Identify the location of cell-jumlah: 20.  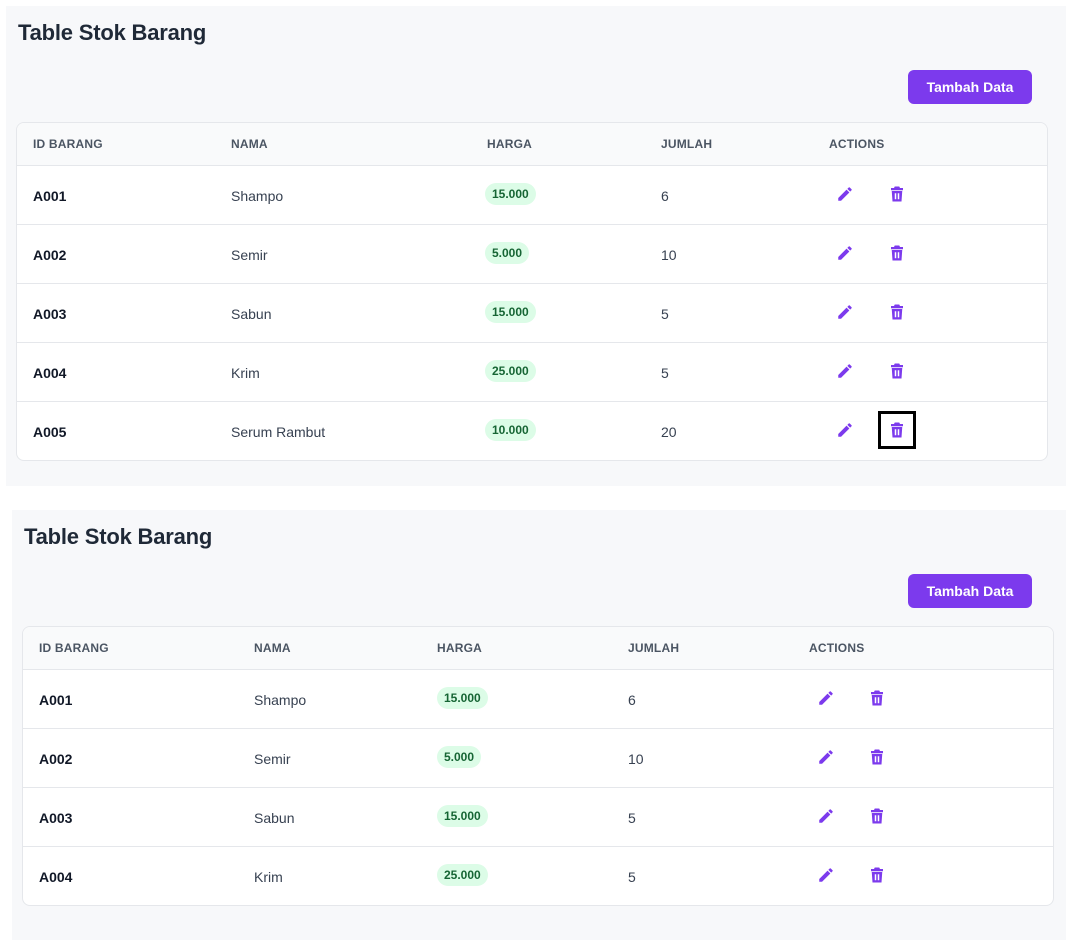
(669, 432).